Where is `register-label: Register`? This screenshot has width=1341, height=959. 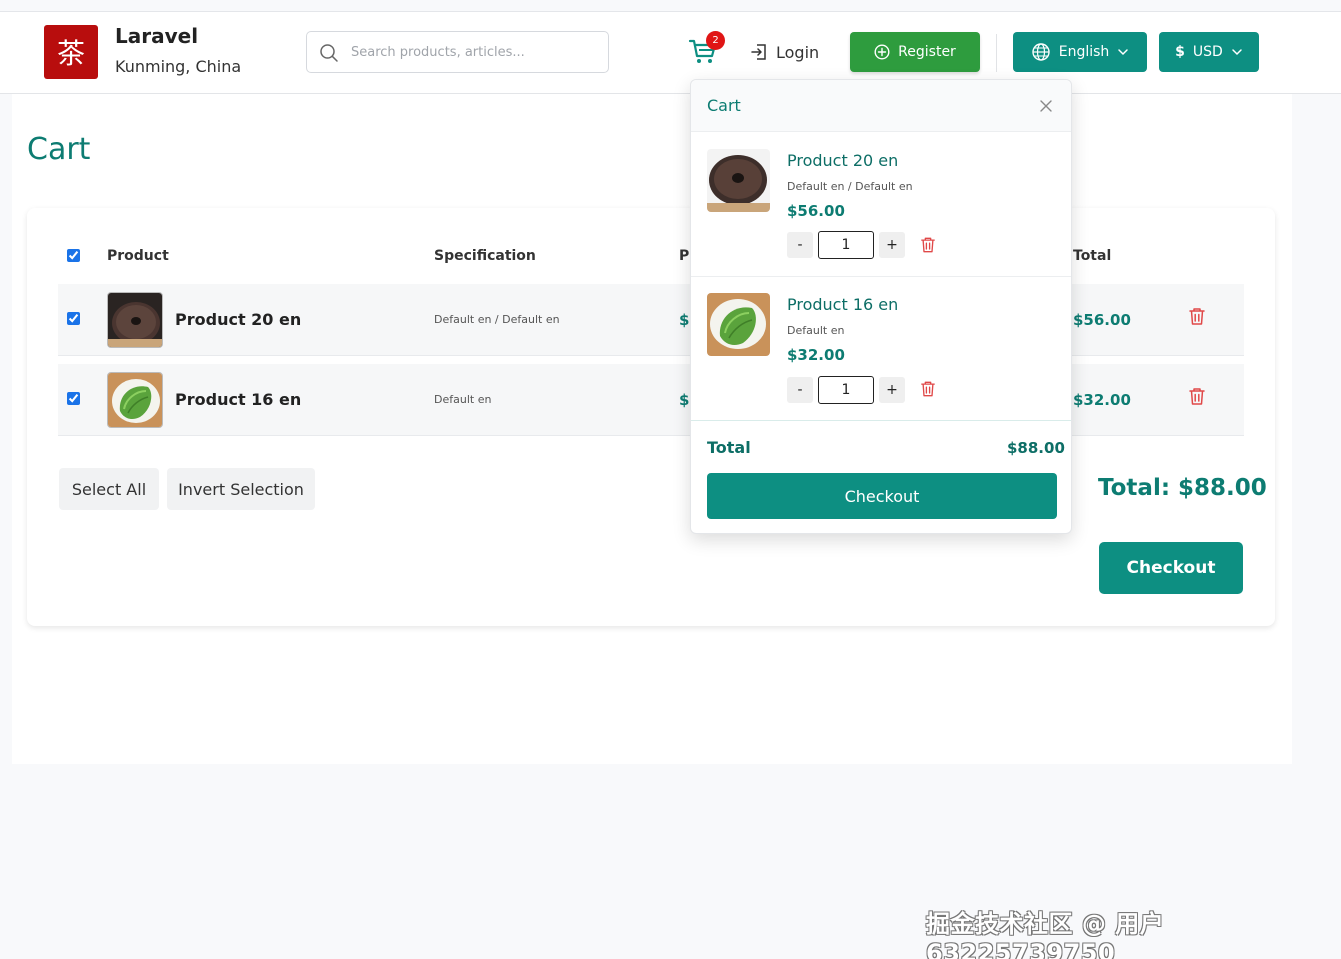
register-label: Register is located at coordinates (927, 52).